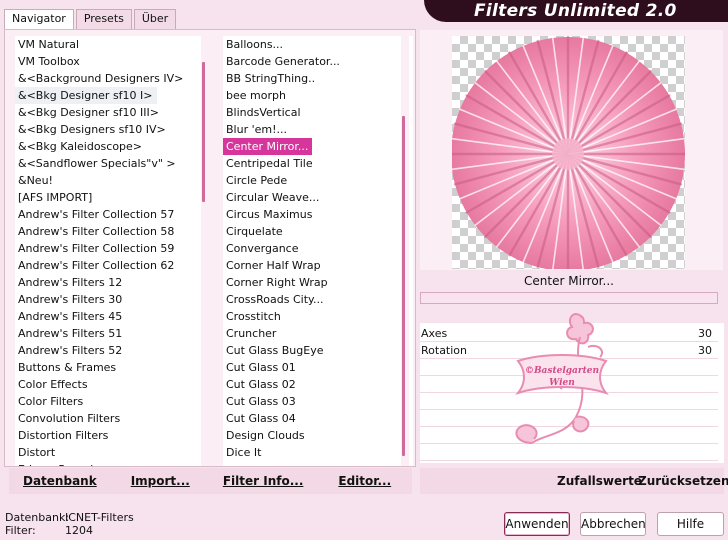 The height and width of the screenshot is (540, 728). What do you see at coordinates (683, 481) in the screenshot?
I see `reset-button: Zurücksetzen` at bounding box center [683, 481].